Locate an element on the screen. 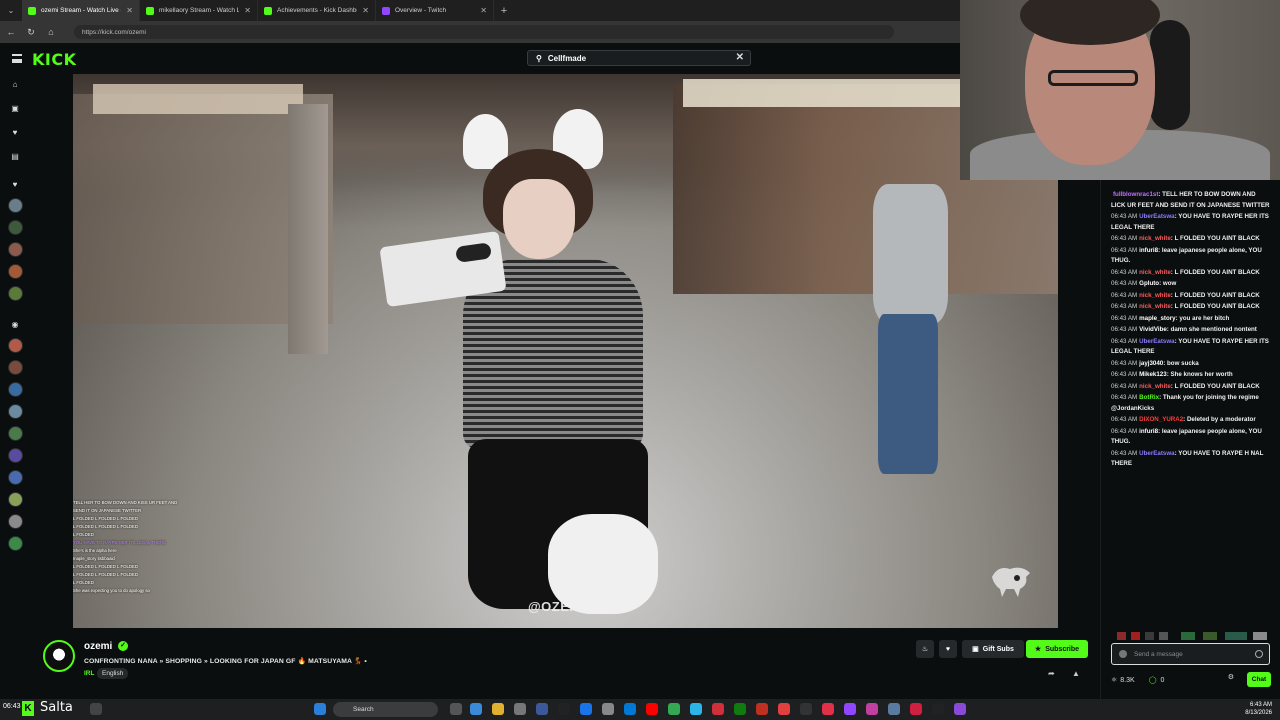 This screenshot has height=720, width=1280. kick-taskbar-icon: K is located at coordinates (28, 708).